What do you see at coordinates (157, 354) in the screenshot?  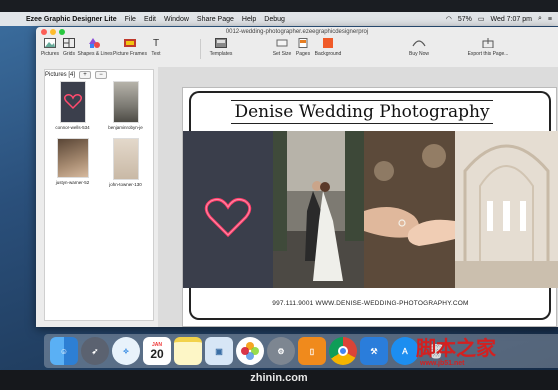 I see `calendar-day: 20` at bounding box center [157, 354].